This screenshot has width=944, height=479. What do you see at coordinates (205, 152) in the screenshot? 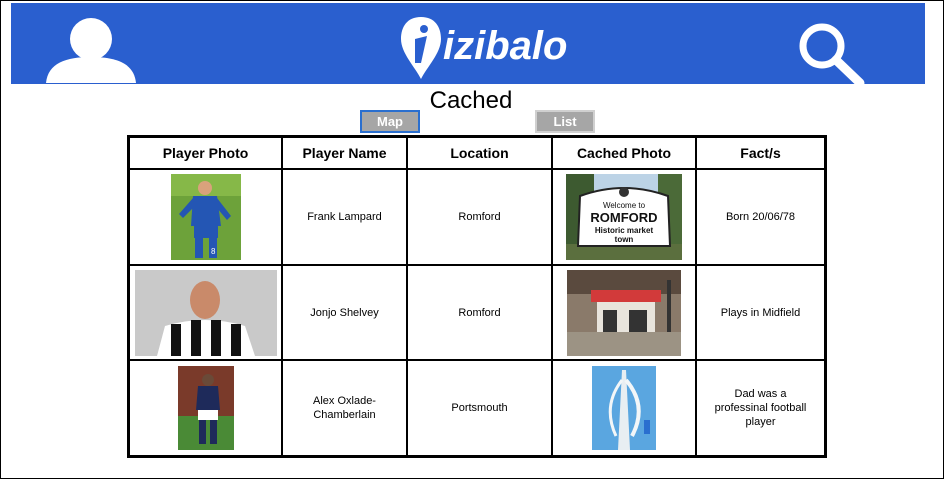
I see `column-header-player-photo: Player Photo` at bounding box center [205, 152].